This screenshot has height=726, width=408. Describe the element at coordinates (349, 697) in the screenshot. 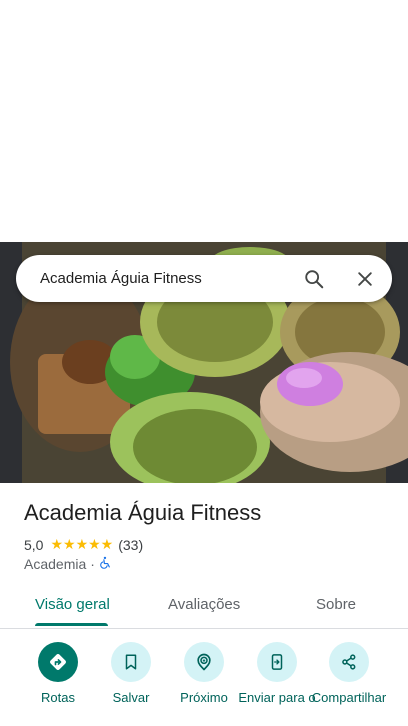

I see `share-label: Compartilhar` at that location.